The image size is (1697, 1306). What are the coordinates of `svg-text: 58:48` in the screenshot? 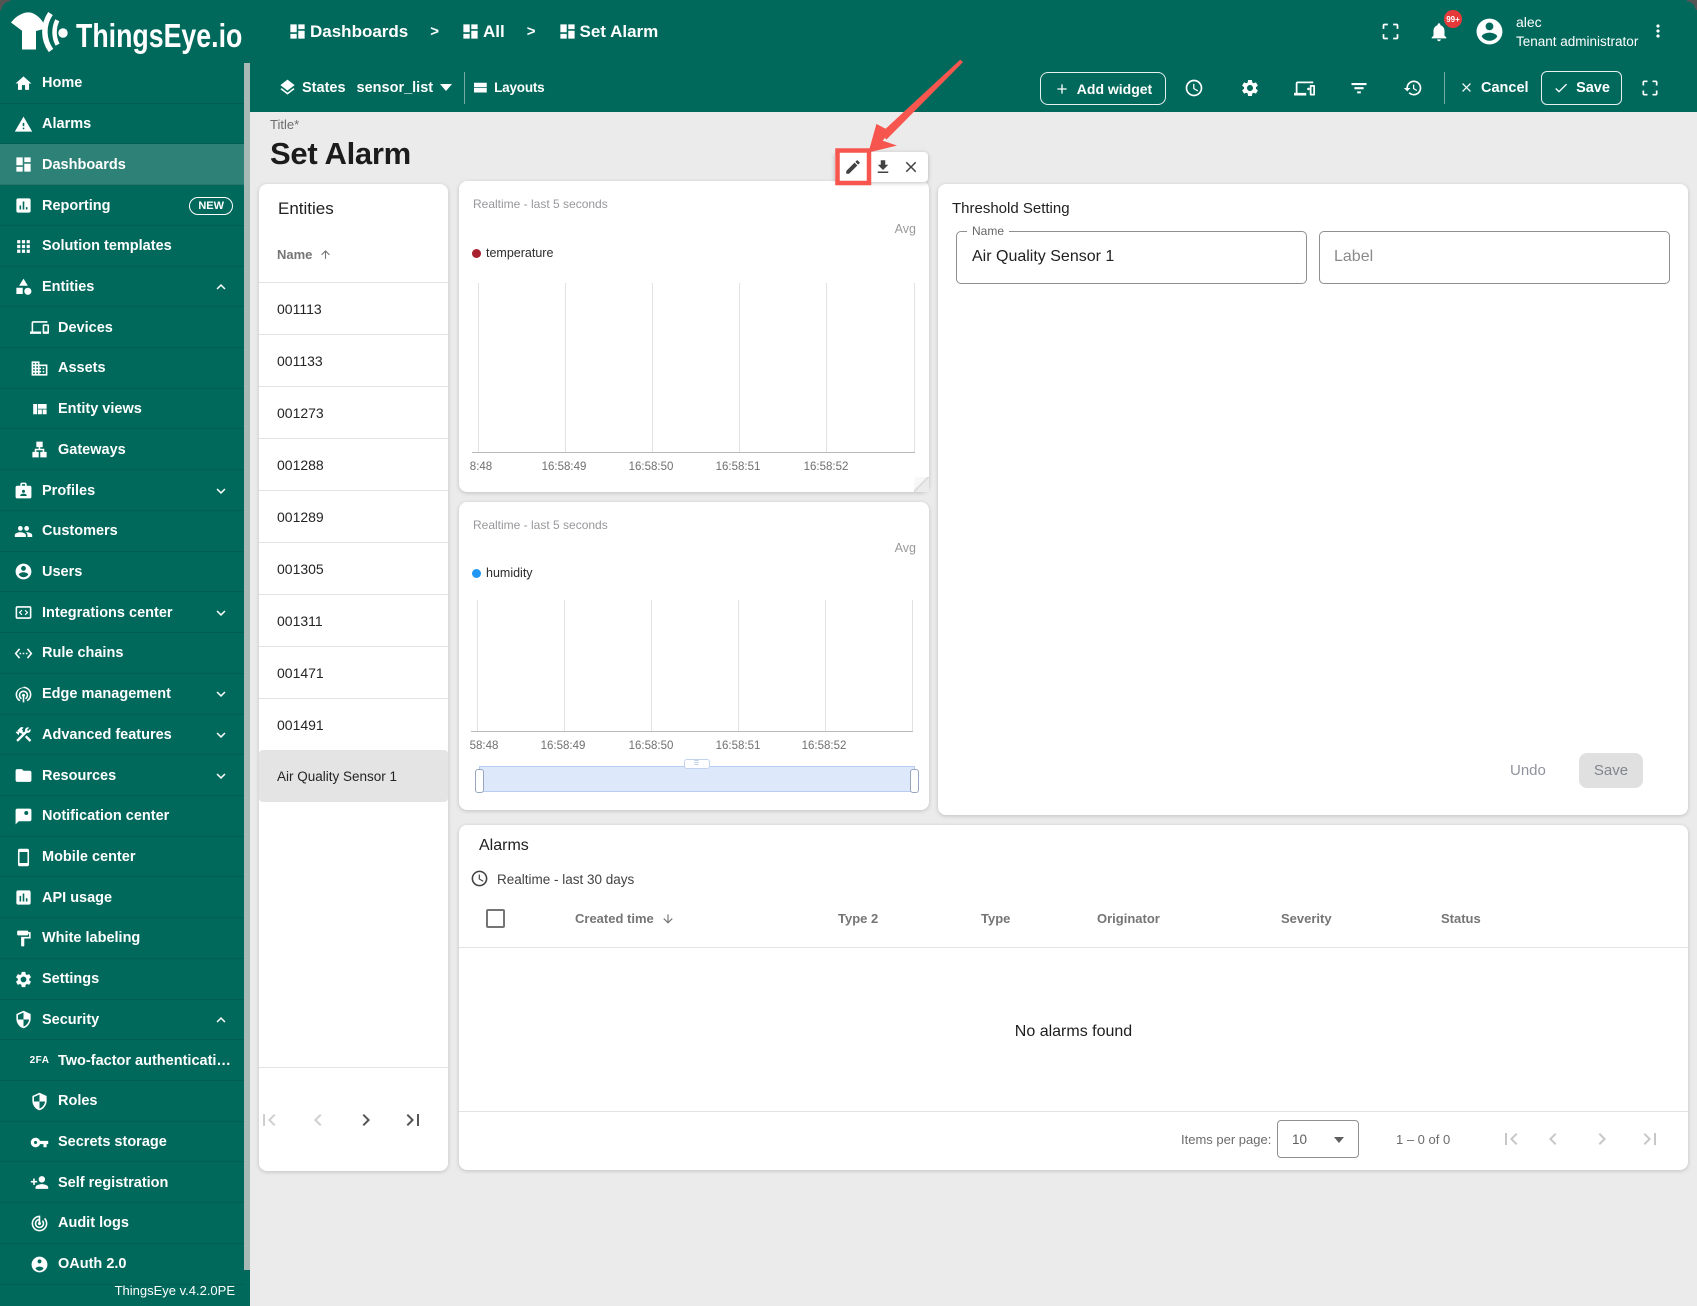 It's located at (484, 746).